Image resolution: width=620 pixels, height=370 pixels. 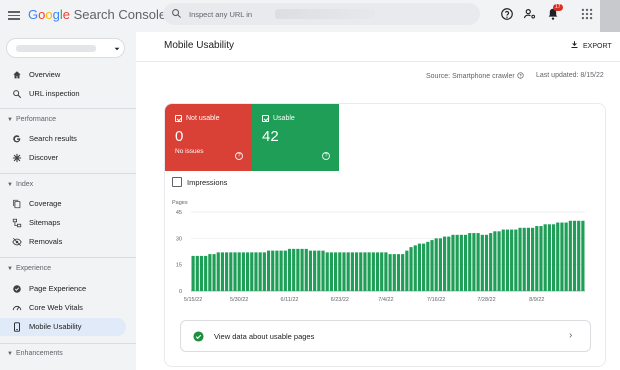 What do you see at coordinates (530, 14) in the screenshot?
I see `manage-users-icon` at bounding box center [530, 14].